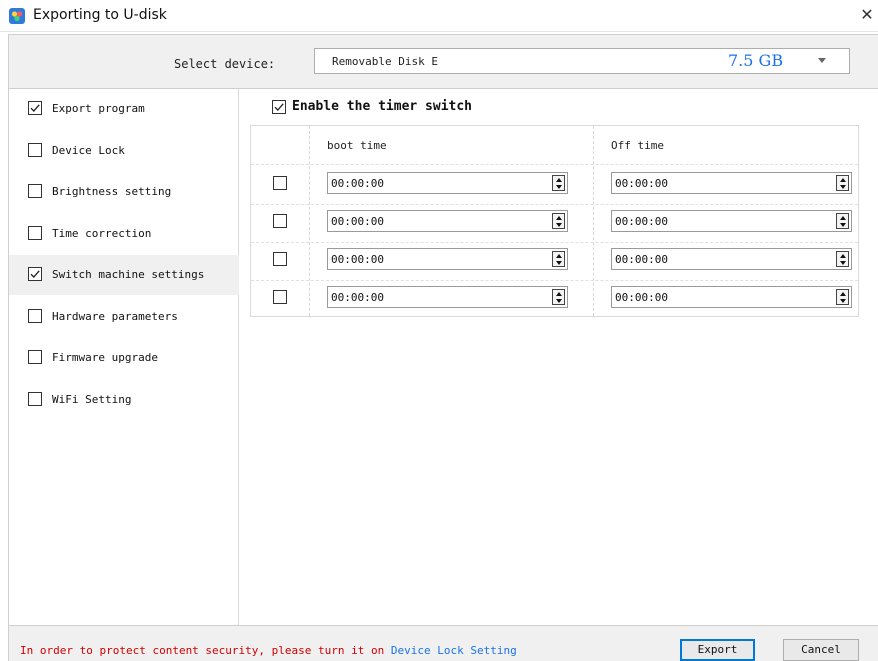 This screenshot has width=878, height=661. I want to click on export-button: Export, so click(717, 650).